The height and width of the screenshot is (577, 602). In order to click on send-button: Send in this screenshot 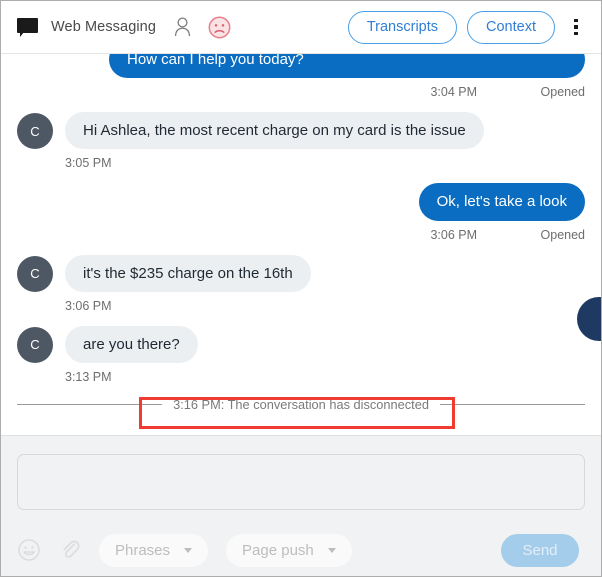, I will do `click(540, 550)`.